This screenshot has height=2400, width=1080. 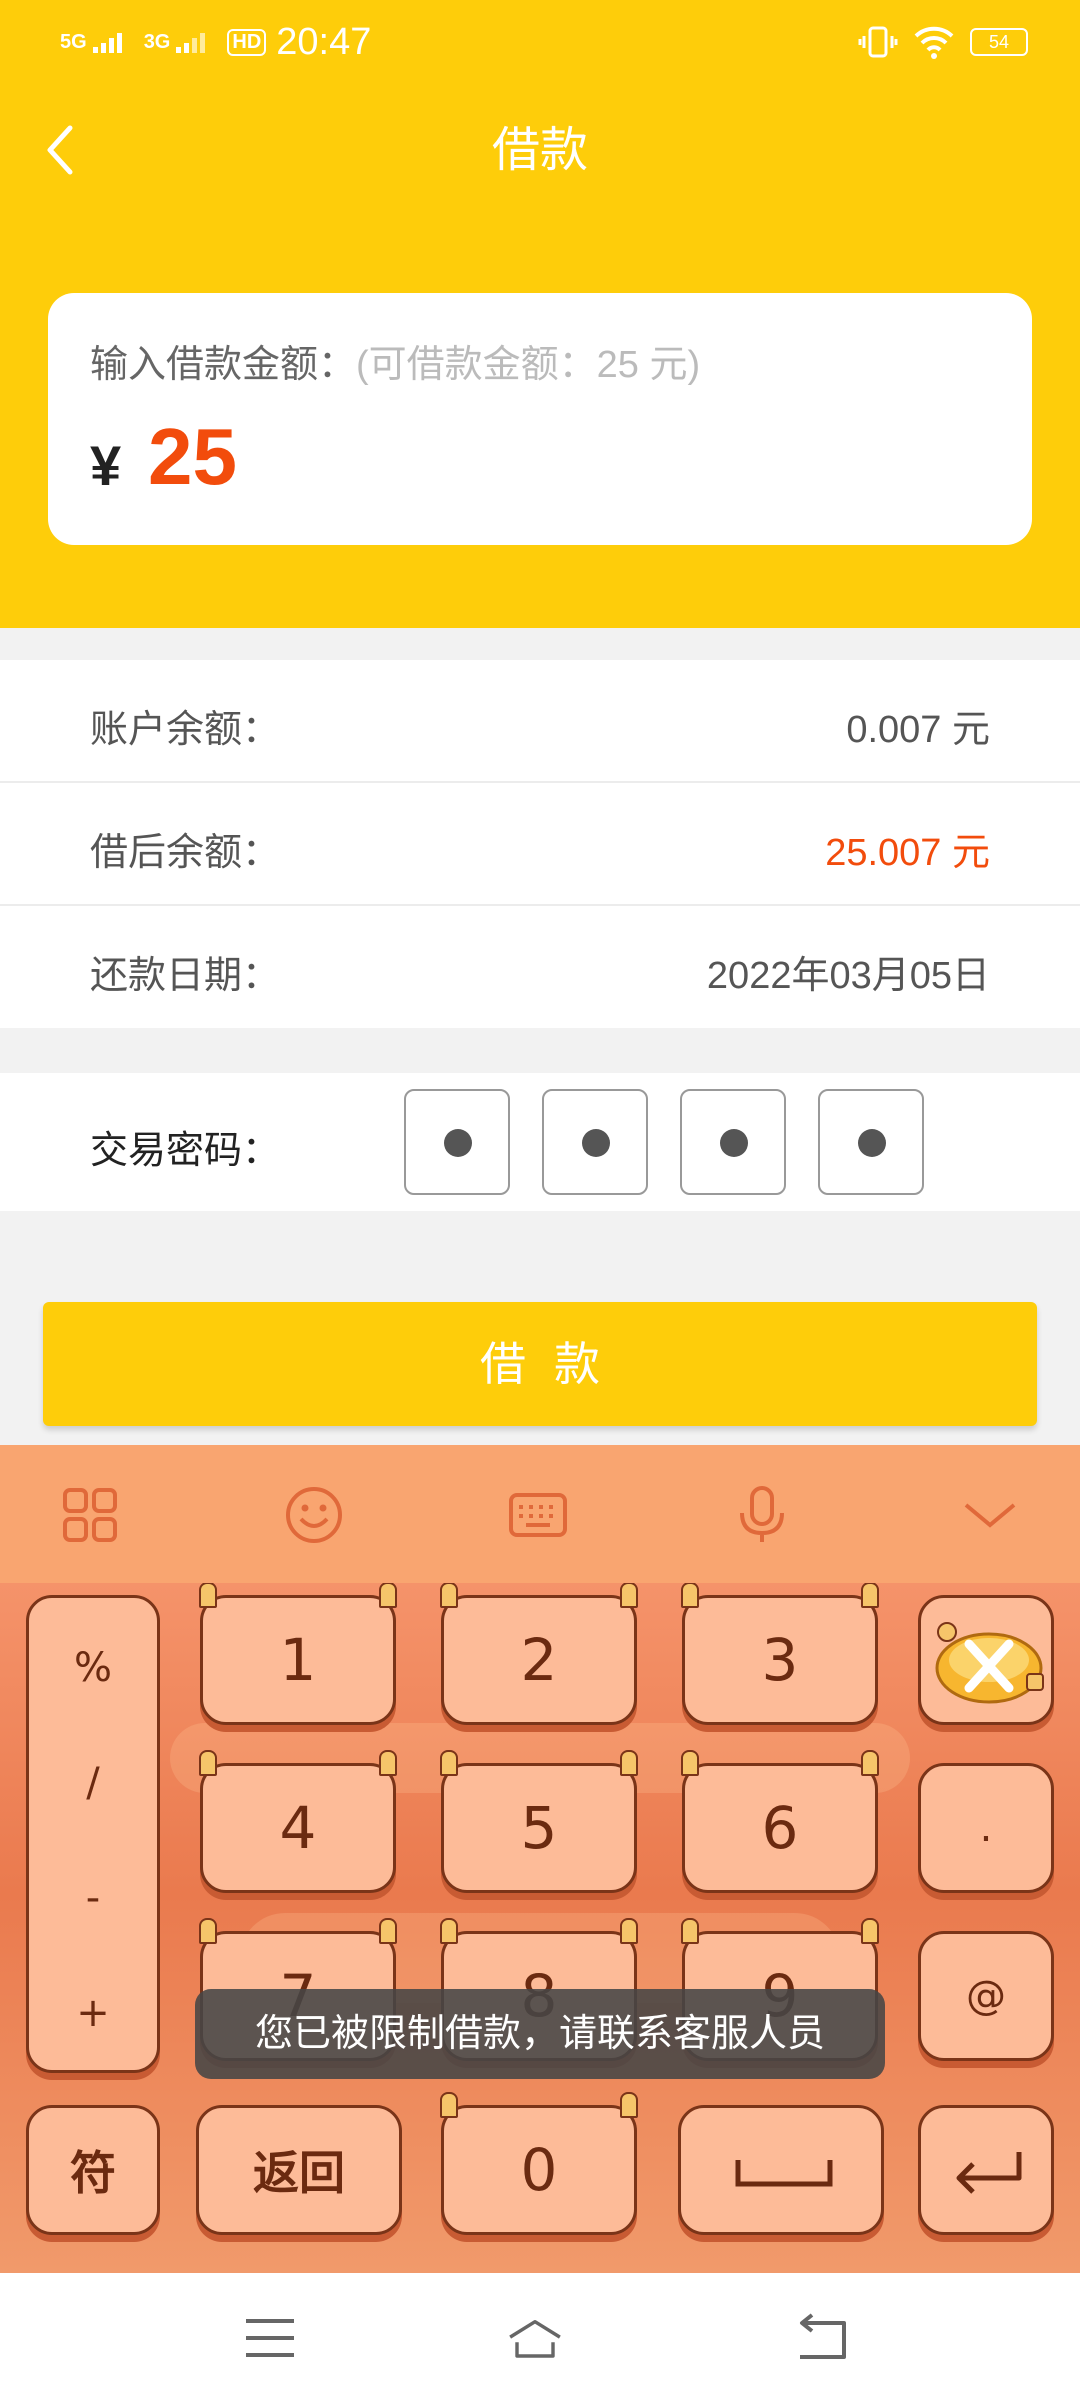 I want to click on return-key: 返回, so click(x=299, y=2170).